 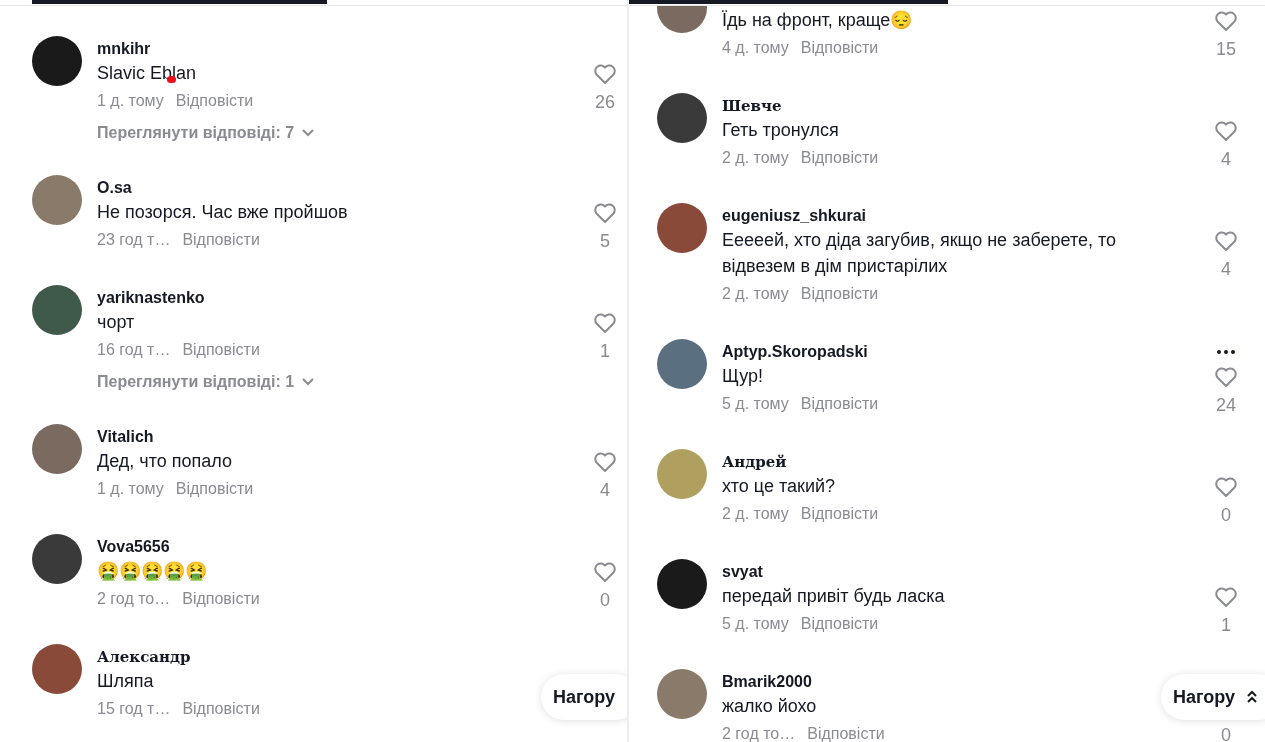 What do you see at coordinates (767, 682) in the screenshot?
I see `username: Bmarik2000` at bounding box center [767, 682].